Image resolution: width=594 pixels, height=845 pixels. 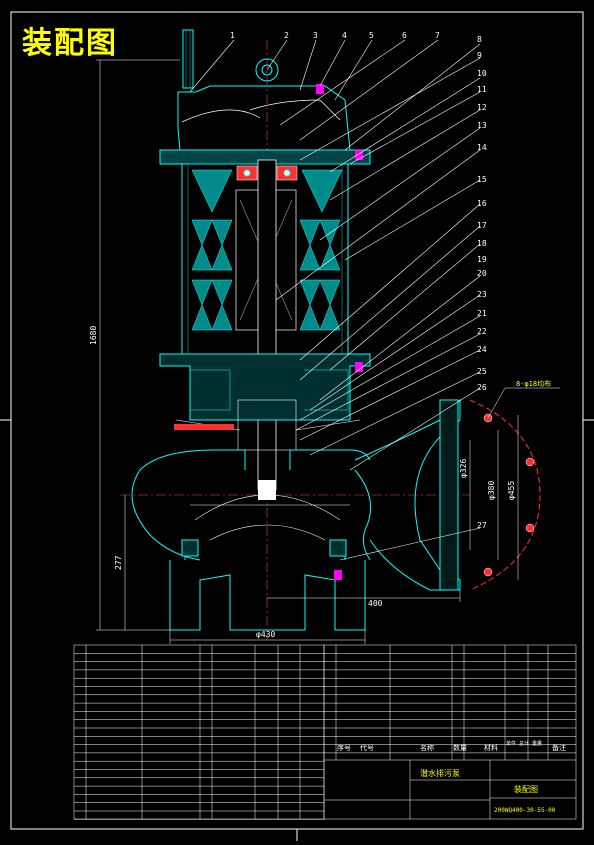 I want to click on callout: 12, so click(x=482, y=107).